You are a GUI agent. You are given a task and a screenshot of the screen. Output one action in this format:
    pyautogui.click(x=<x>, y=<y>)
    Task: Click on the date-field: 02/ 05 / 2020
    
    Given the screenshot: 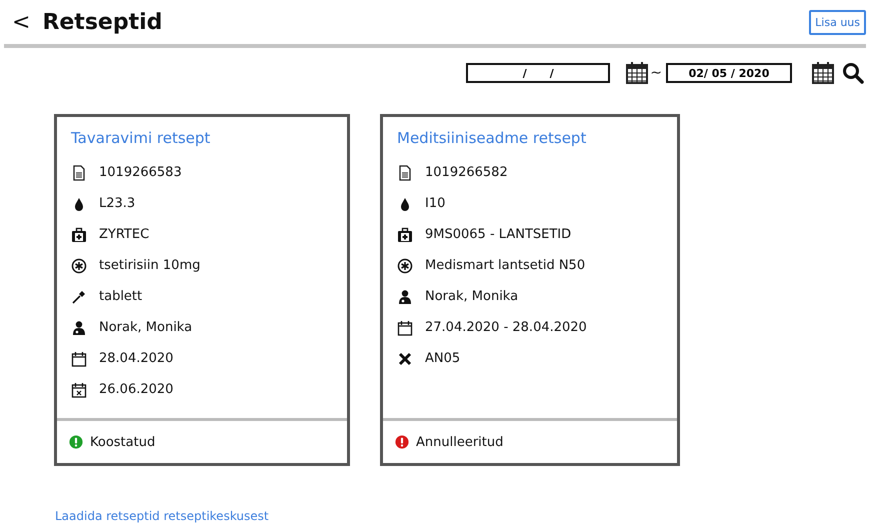 What is the action you would take?
    pyautogui.click(x=729, y=73)
    